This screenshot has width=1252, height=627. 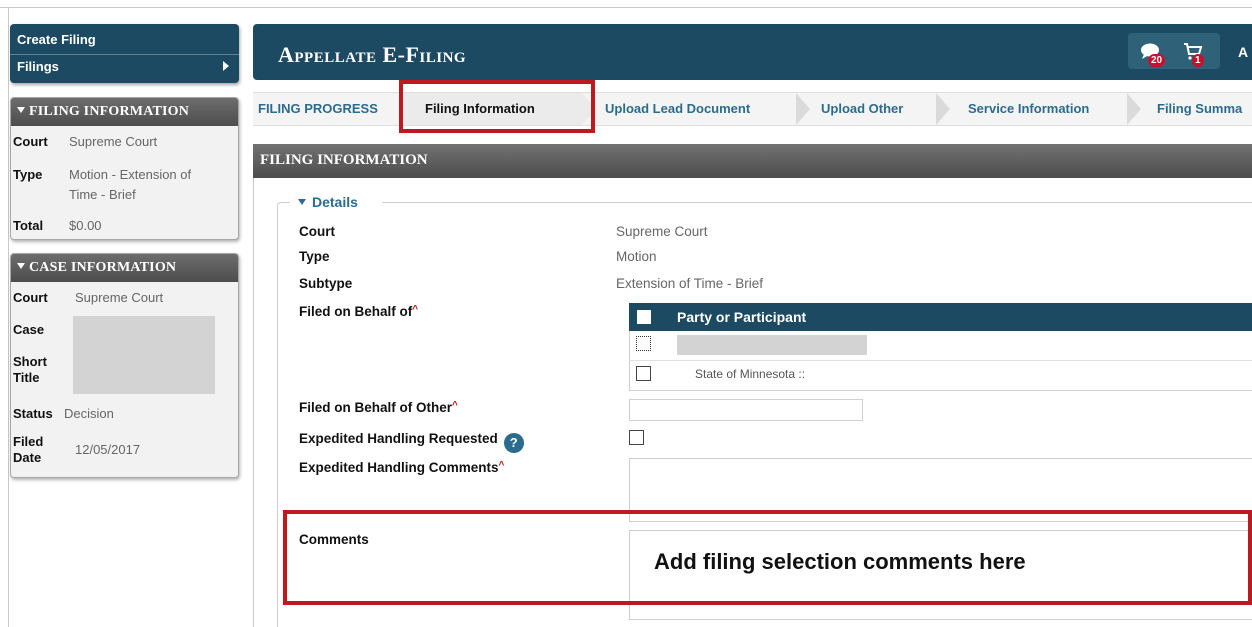 I want to click on step-upload-other: Upload Other, so click(x=862, y=108).